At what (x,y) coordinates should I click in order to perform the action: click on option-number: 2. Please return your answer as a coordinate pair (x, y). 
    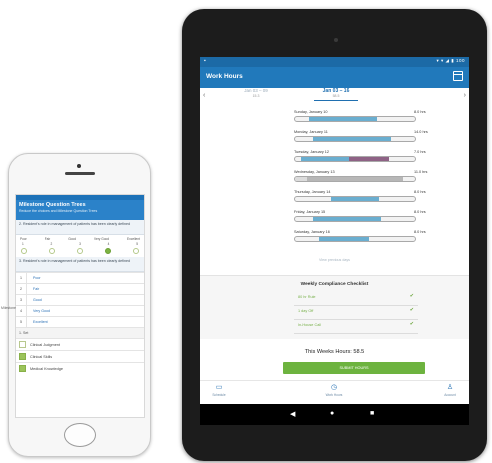
    Looking at the image, I should click on (21, 289).